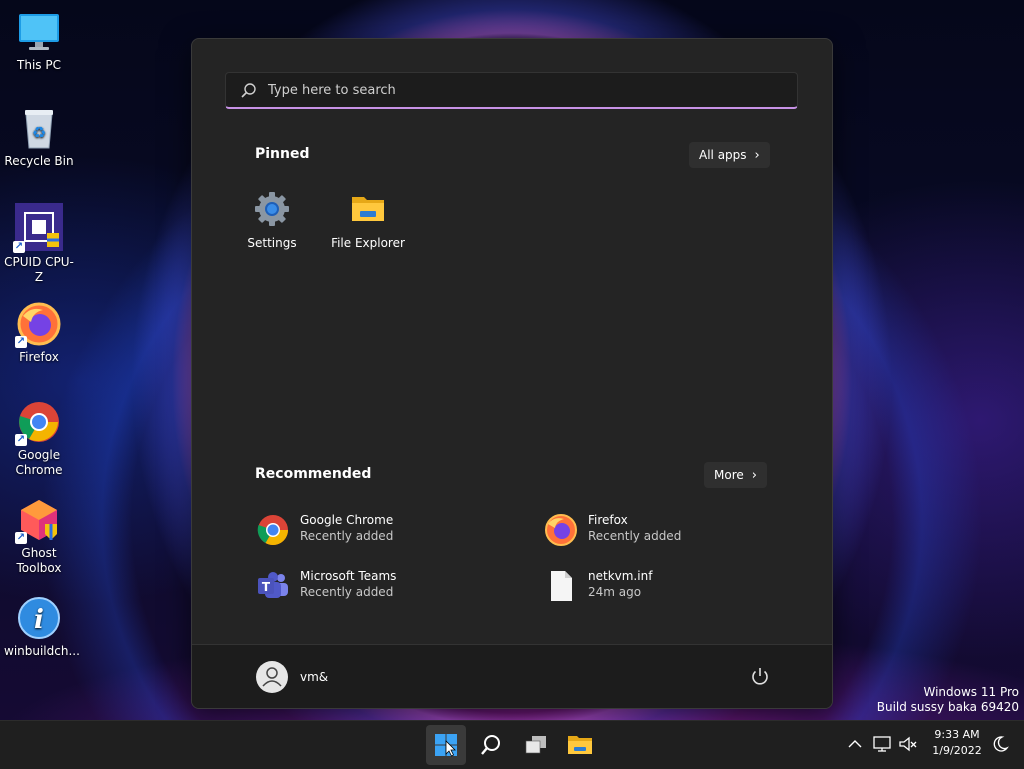 Image resolution: width=1024 pixels, height=769 pixels. I want to click on pinned-app-file-explorer: File Explorer, so click(368, 220).